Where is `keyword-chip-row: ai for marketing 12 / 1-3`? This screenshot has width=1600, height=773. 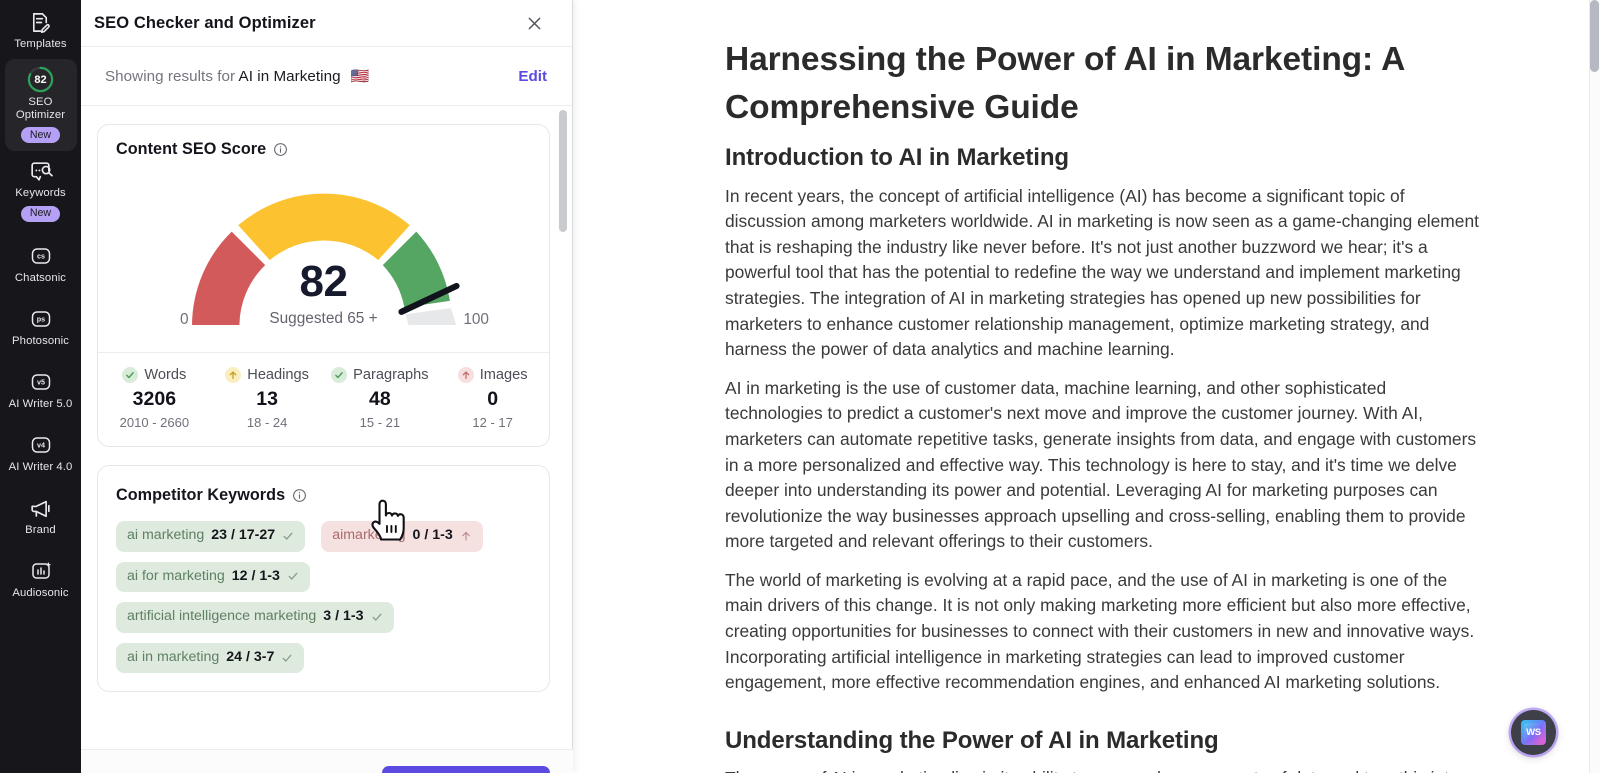
keyword-chip-row: ai for marketing 12 / 1-3 is located at coordinates (323, 577).